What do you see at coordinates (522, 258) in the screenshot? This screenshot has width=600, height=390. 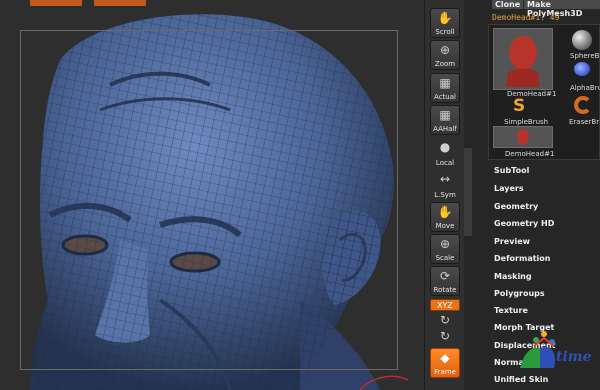 I see `menu-deformation: Deformation` at bounding box center [522, 258].